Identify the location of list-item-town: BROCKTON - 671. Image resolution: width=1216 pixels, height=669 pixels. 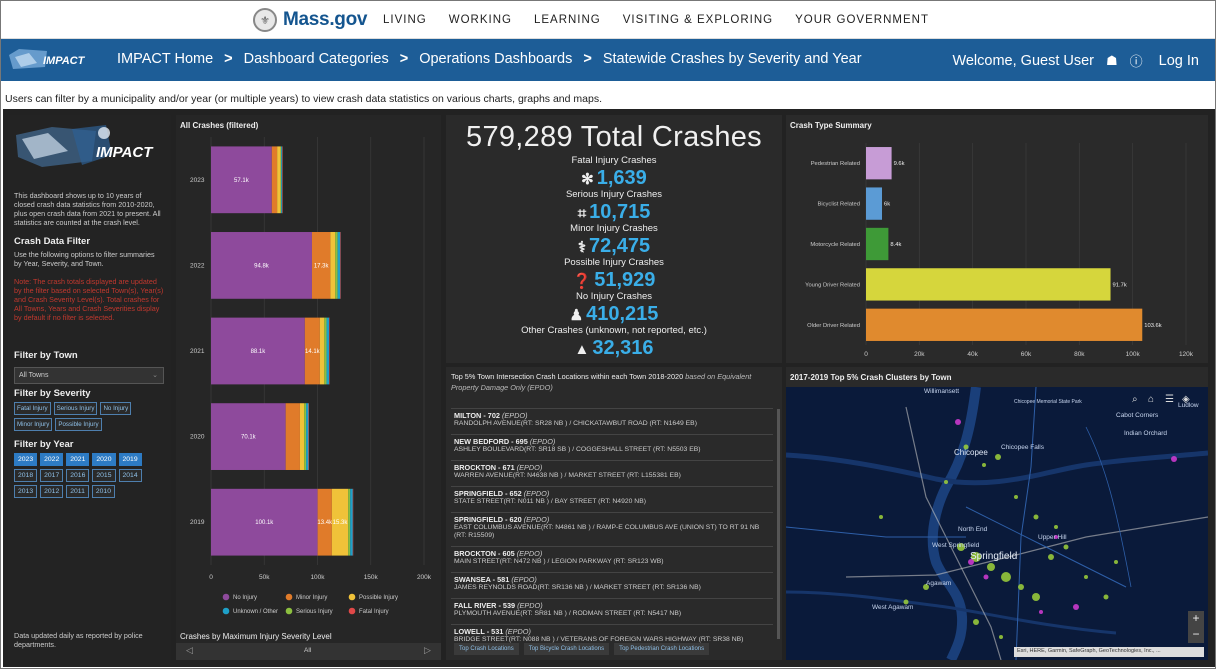
(484, 467).